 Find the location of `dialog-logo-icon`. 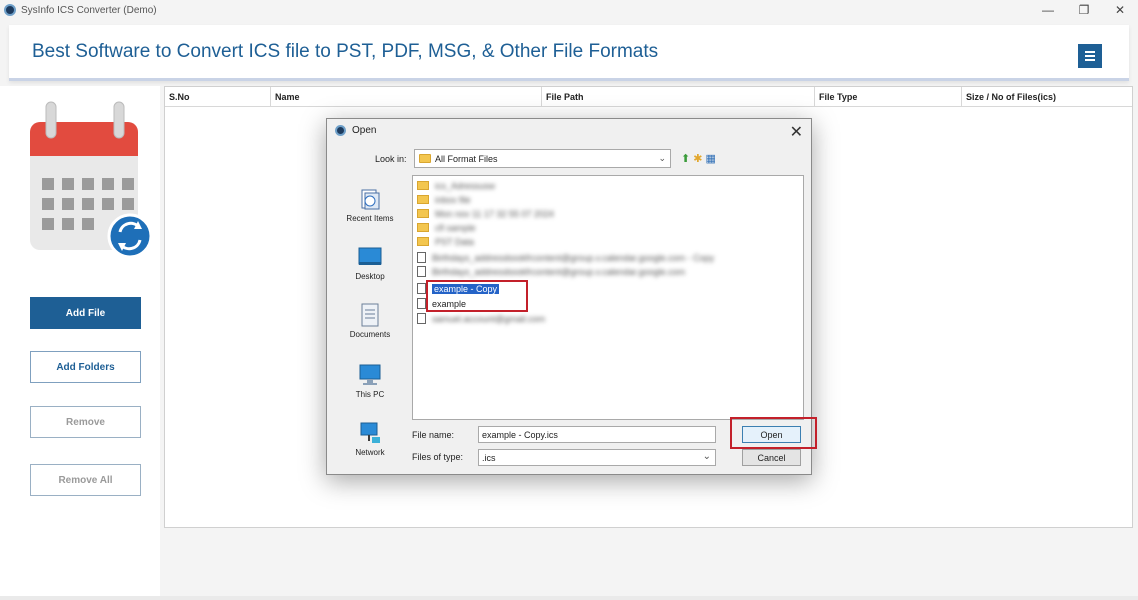

dialog-logo-icon is located at coordinates (340, 130).